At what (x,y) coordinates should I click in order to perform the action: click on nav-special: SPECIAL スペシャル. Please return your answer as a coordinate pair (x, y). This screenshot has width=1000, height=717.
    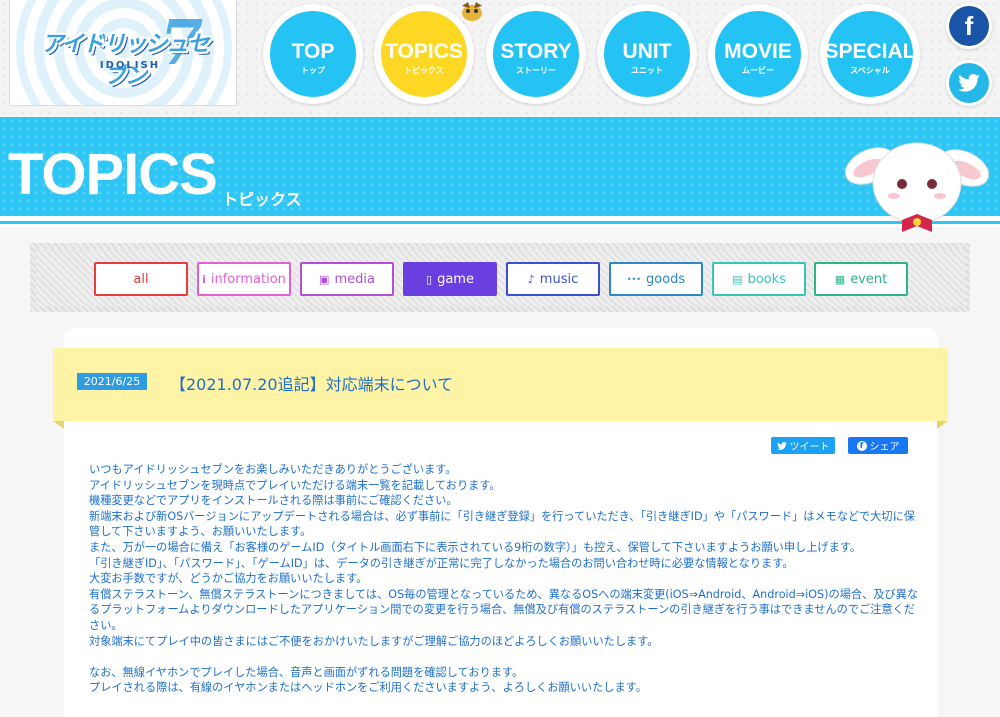
    Looking at the image, I should click on (870, 54).